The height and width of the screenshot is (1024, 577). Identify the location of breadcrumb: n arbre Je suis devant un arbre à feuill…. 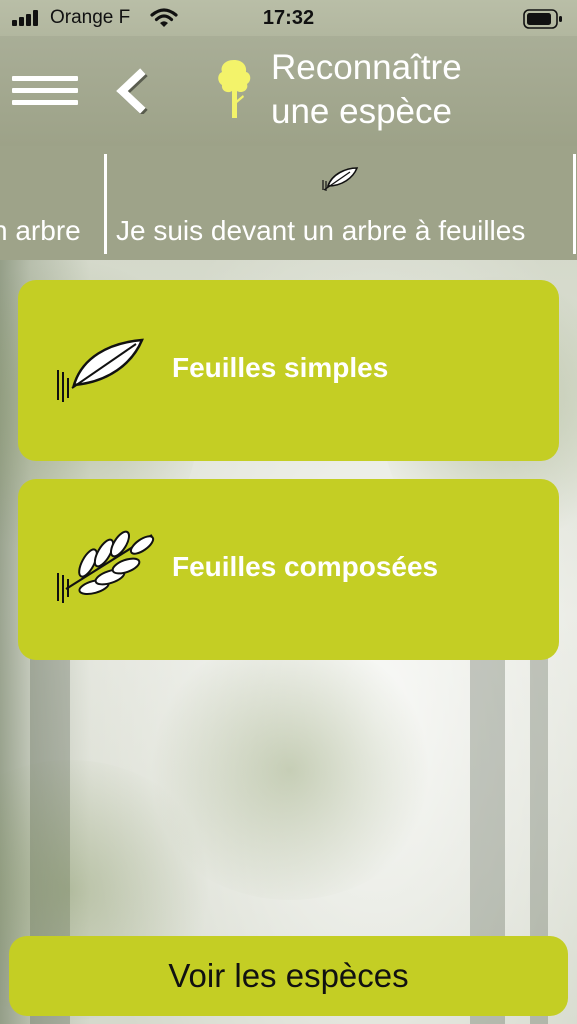
(288, 203).